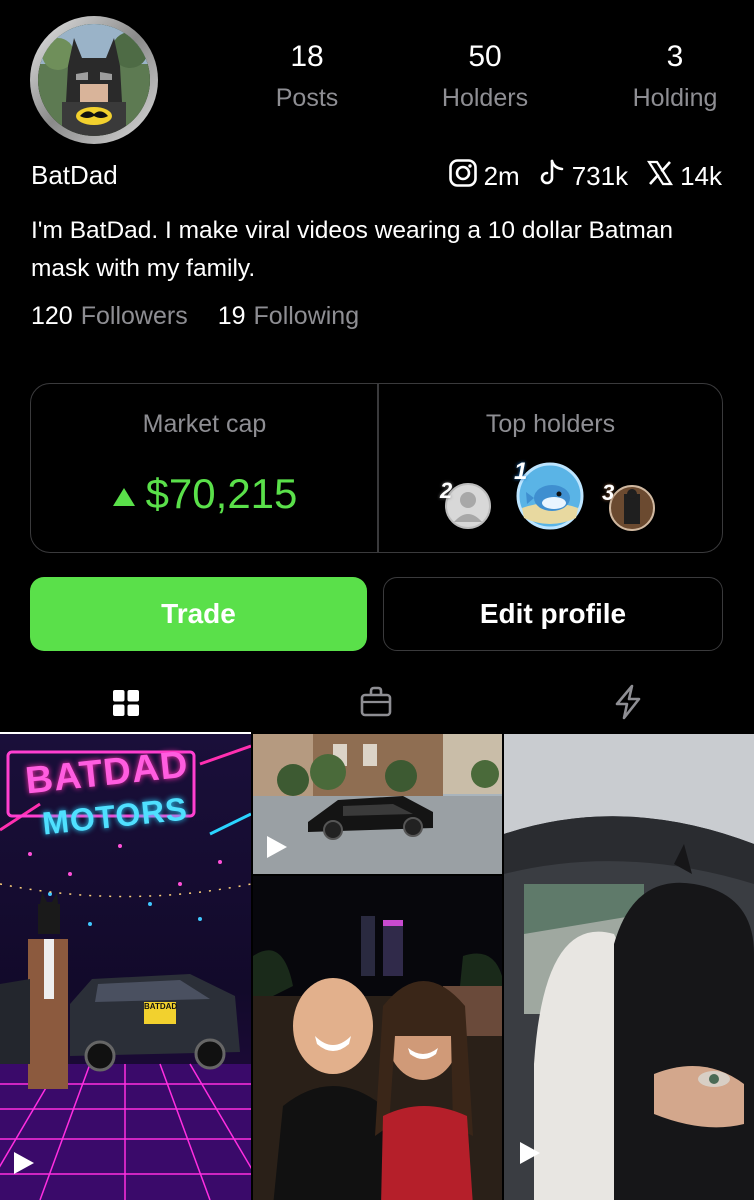 This screenshot has width=754, height=1200. I want to click on follow-counts: 120 Followers 19 Following, so click(195, 316).